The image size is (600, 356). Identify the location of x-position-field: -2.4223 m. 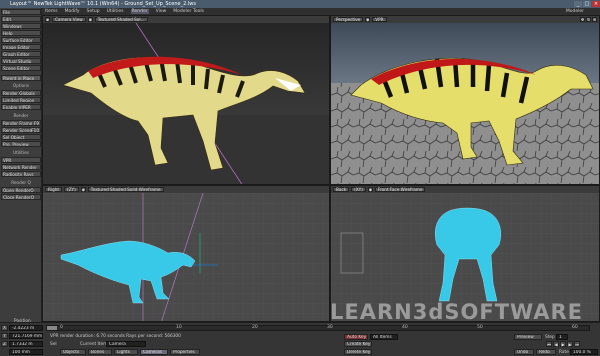
(26, 328).